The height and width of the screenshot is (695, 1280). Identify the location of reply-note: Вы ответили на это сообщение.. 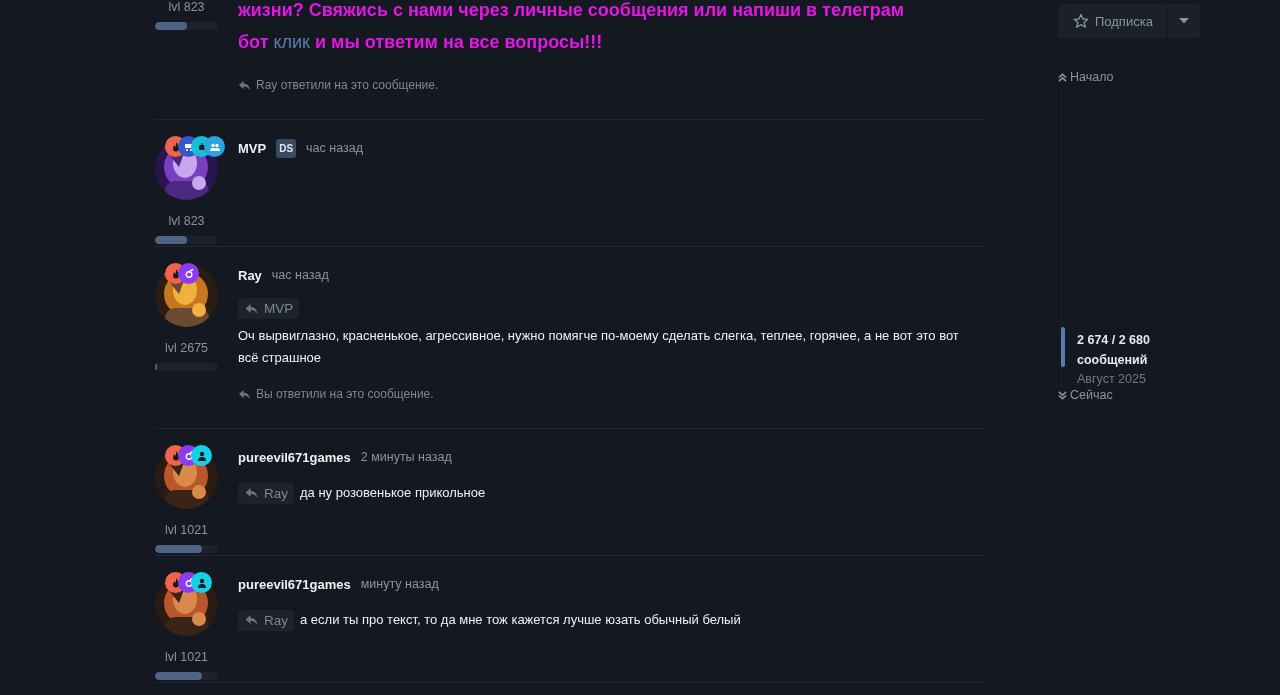
(345, 394).